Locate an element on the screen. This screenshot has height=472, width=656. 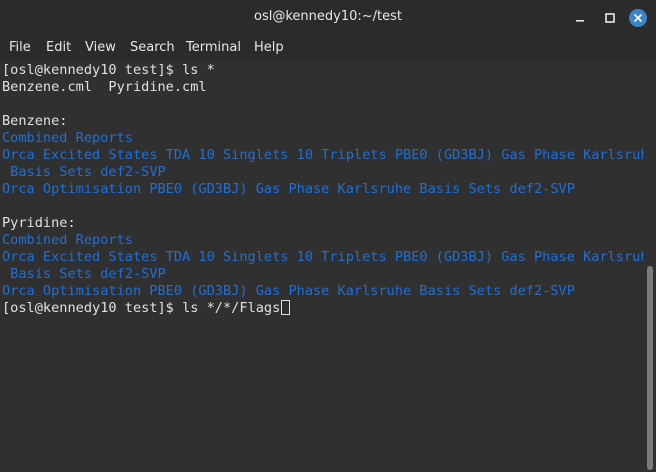
group-header-pyridine: Pyridine: is located at coordinates (39, 223).